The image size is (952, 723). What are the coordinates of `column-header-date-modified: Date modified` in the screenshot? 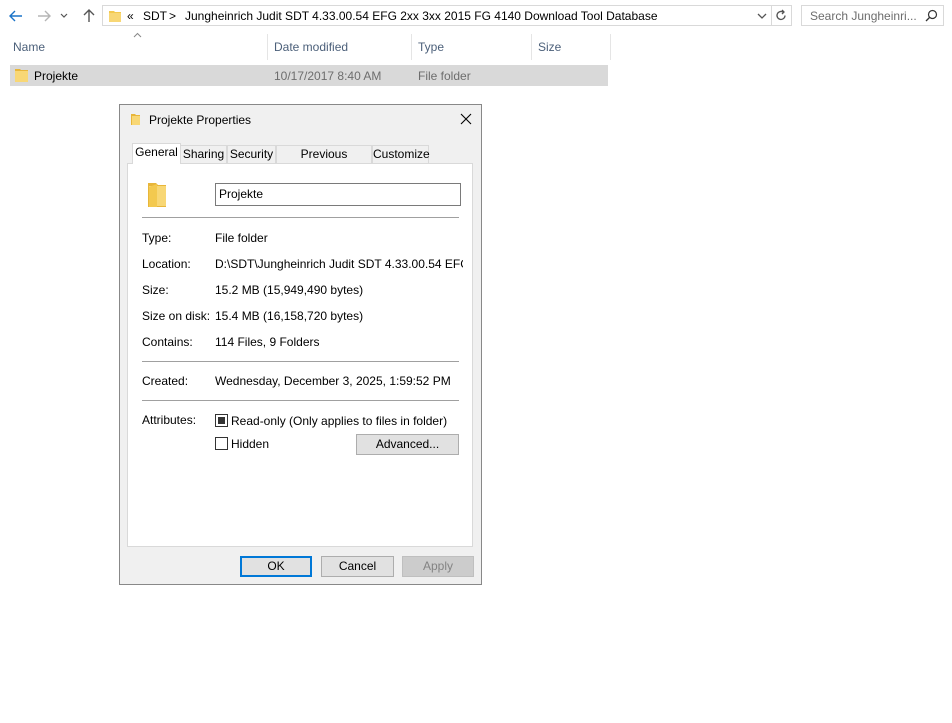 It's located at (339, 50).